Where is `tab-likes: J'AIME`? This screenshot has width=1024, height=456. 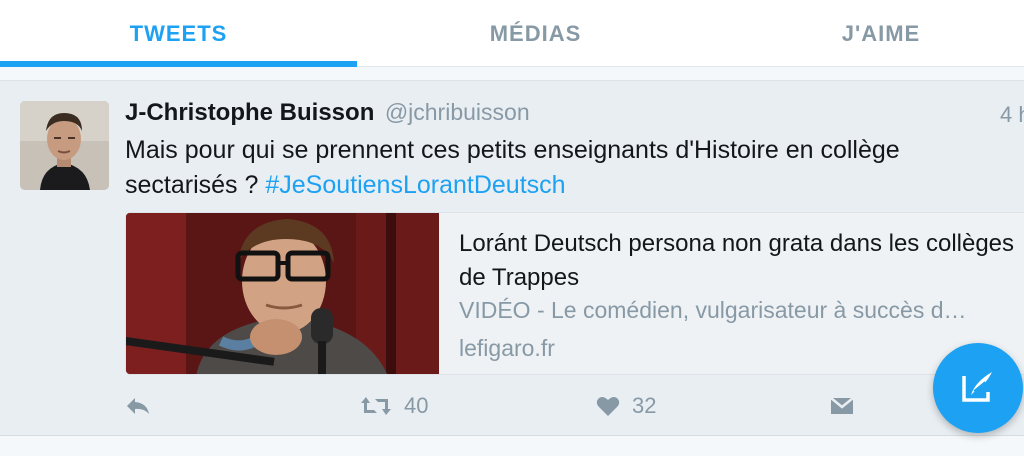
tab-likes: J'AIME is located at coordinates (869, 33).